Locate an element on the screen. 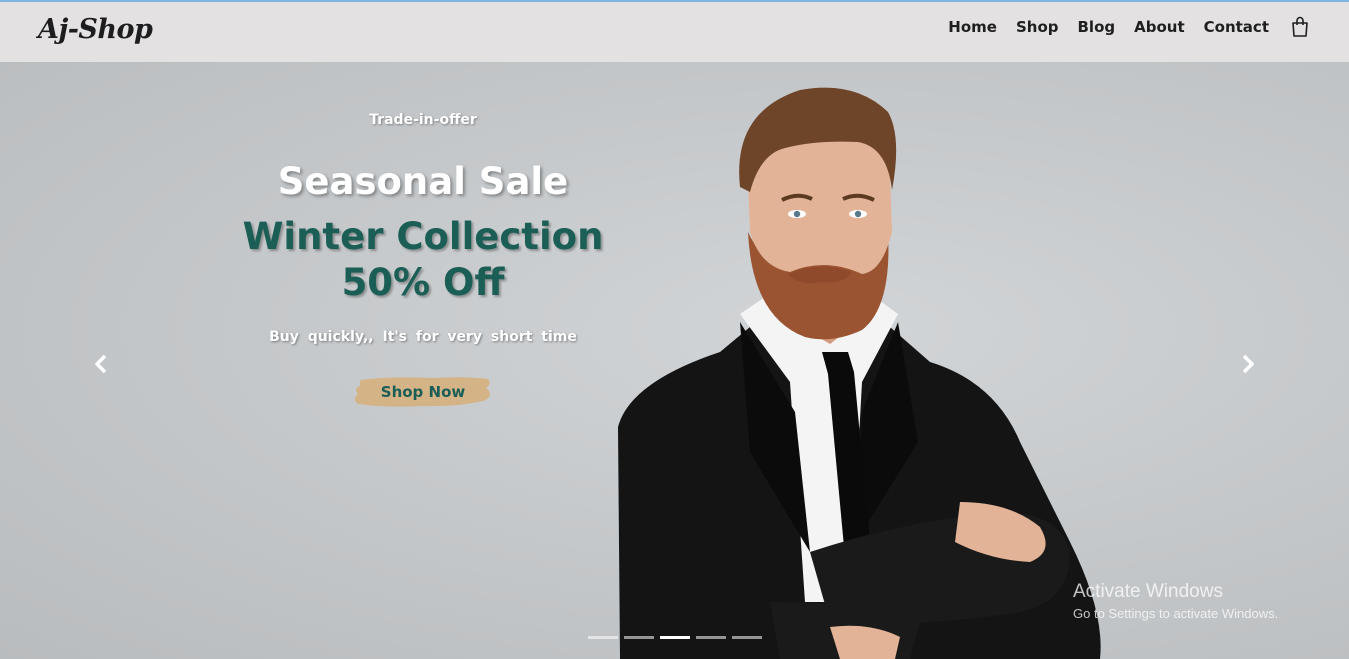 The height and width of the screenshot is (659, 1349). site-logo: Aj-Shop is located at coordinates (95, 29).